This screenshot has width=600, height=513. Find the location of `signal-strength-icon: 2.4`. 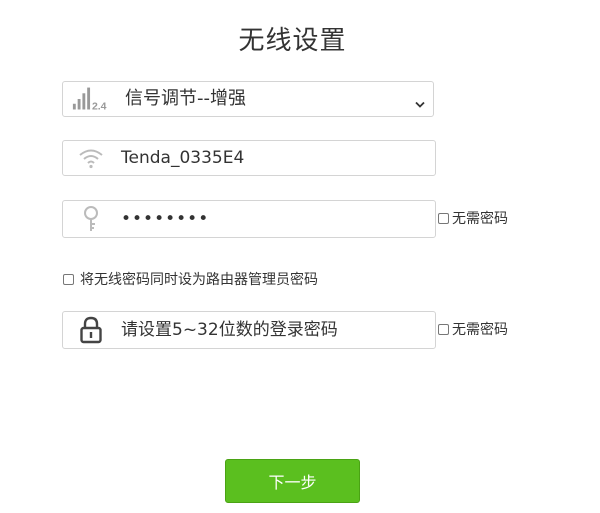

signal-strength-icon: 2.4 is located at coordinates (91, 99).